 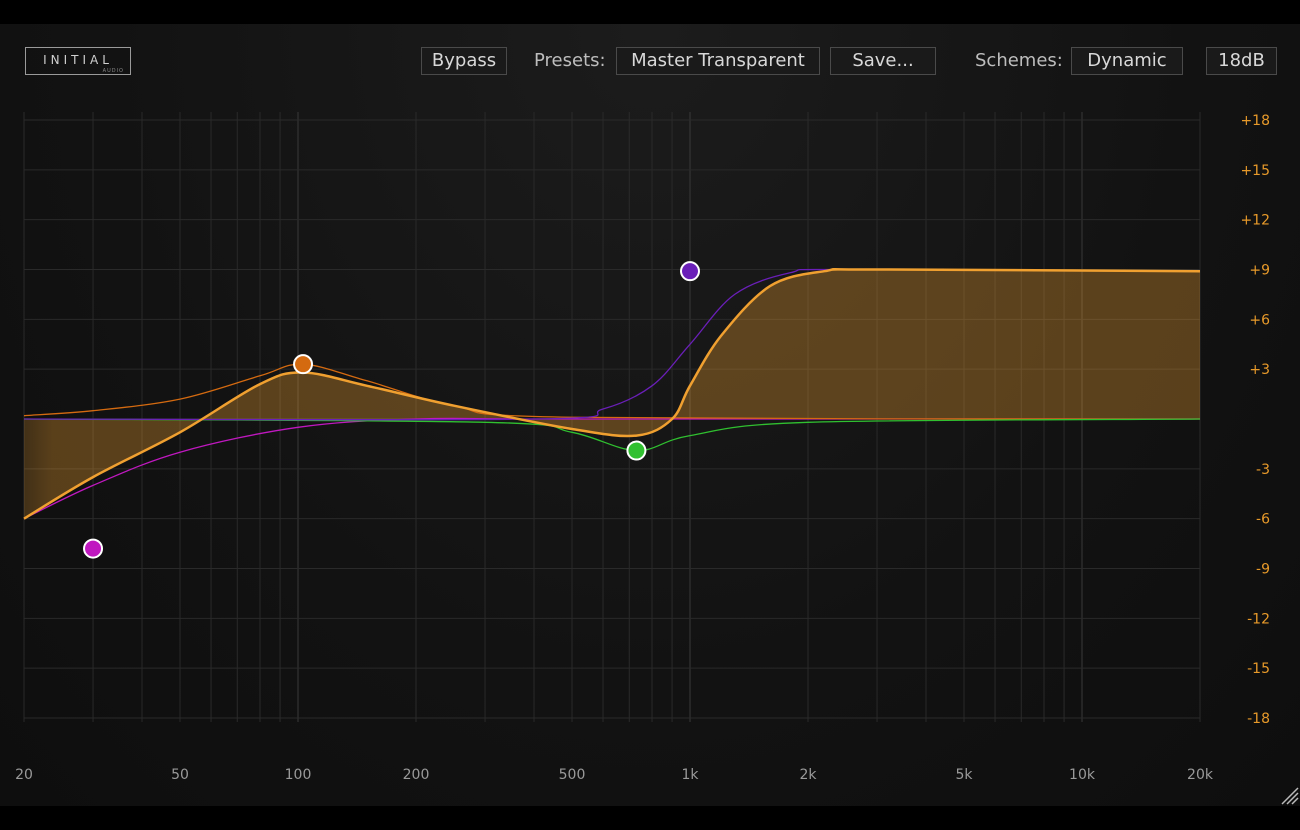 What do you see at coordinates (1263, 570) in the screenshot?
I see `db-label: -9` at bounding box center [1263, 570].